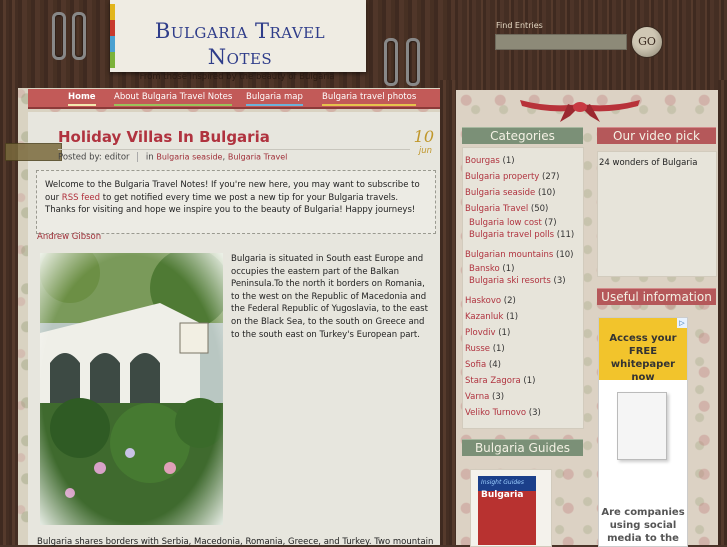  I want to click on category-item: Varna (3), so click(485, 397).